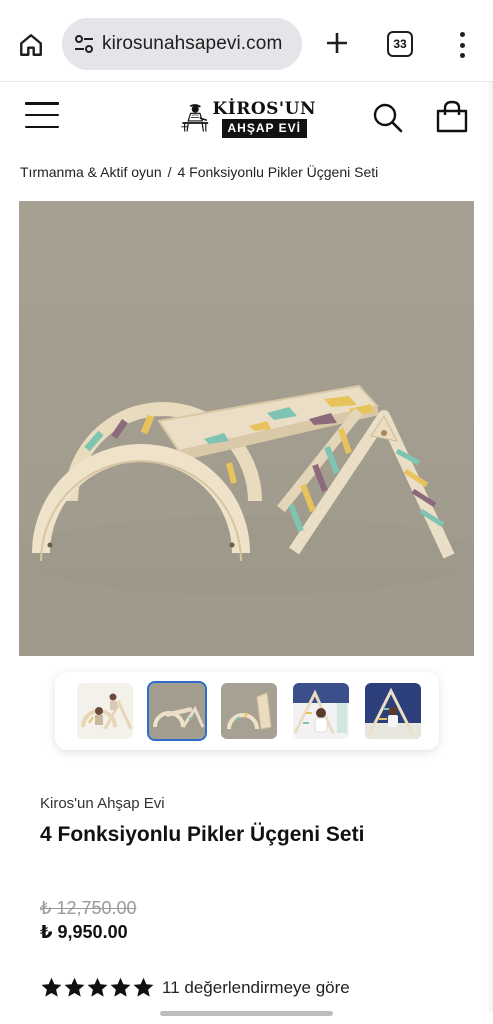  I want to click on site-logo: KİROS'UN AHŞAP EVİ, so click(248, 118).